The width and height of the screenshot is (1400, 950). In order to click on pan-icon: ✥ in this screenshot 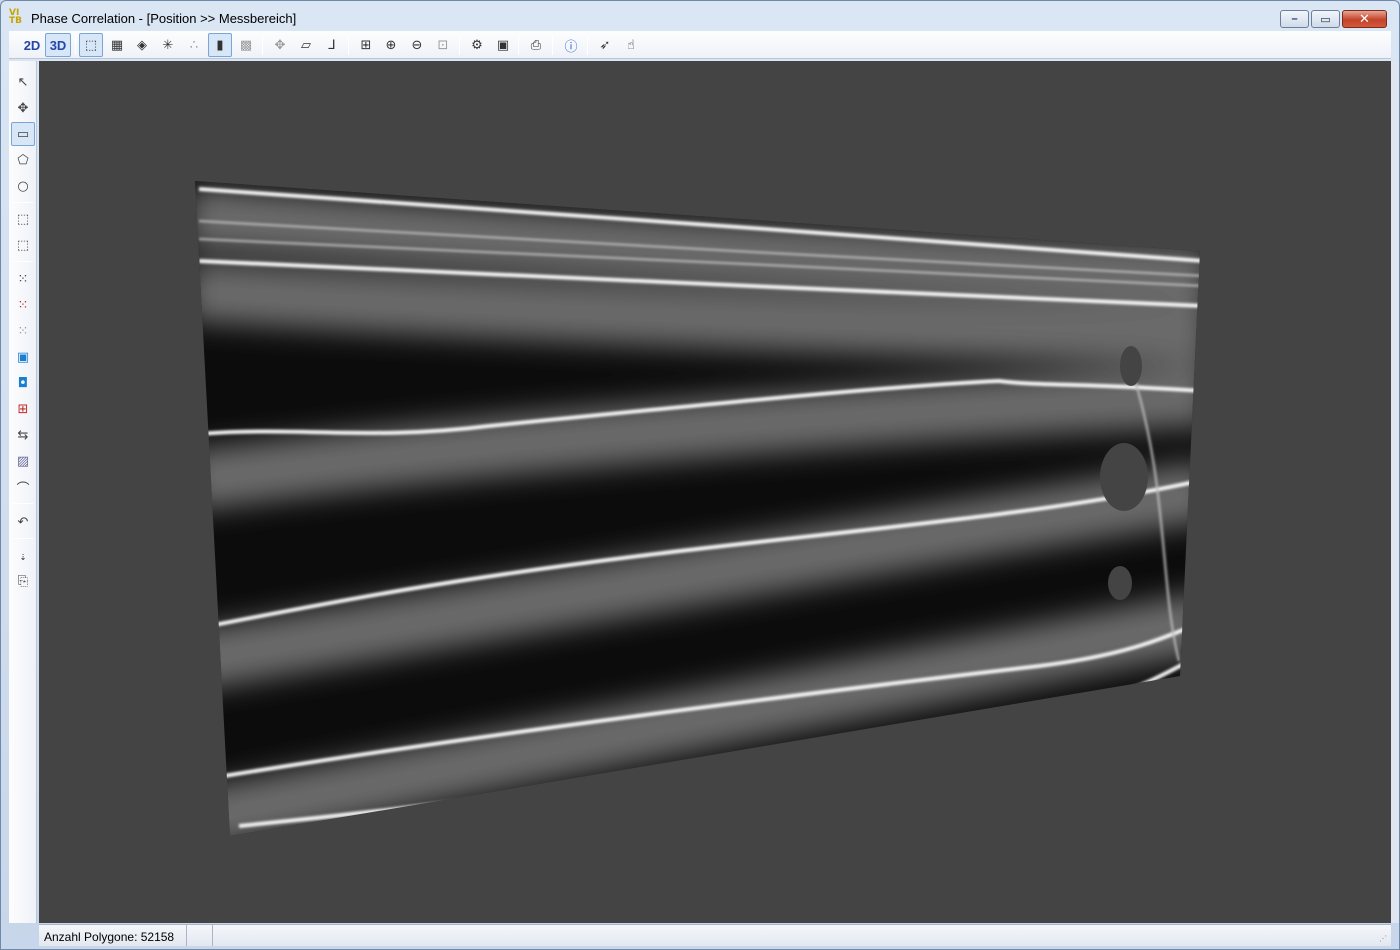, I will do `click(280, 45)`.